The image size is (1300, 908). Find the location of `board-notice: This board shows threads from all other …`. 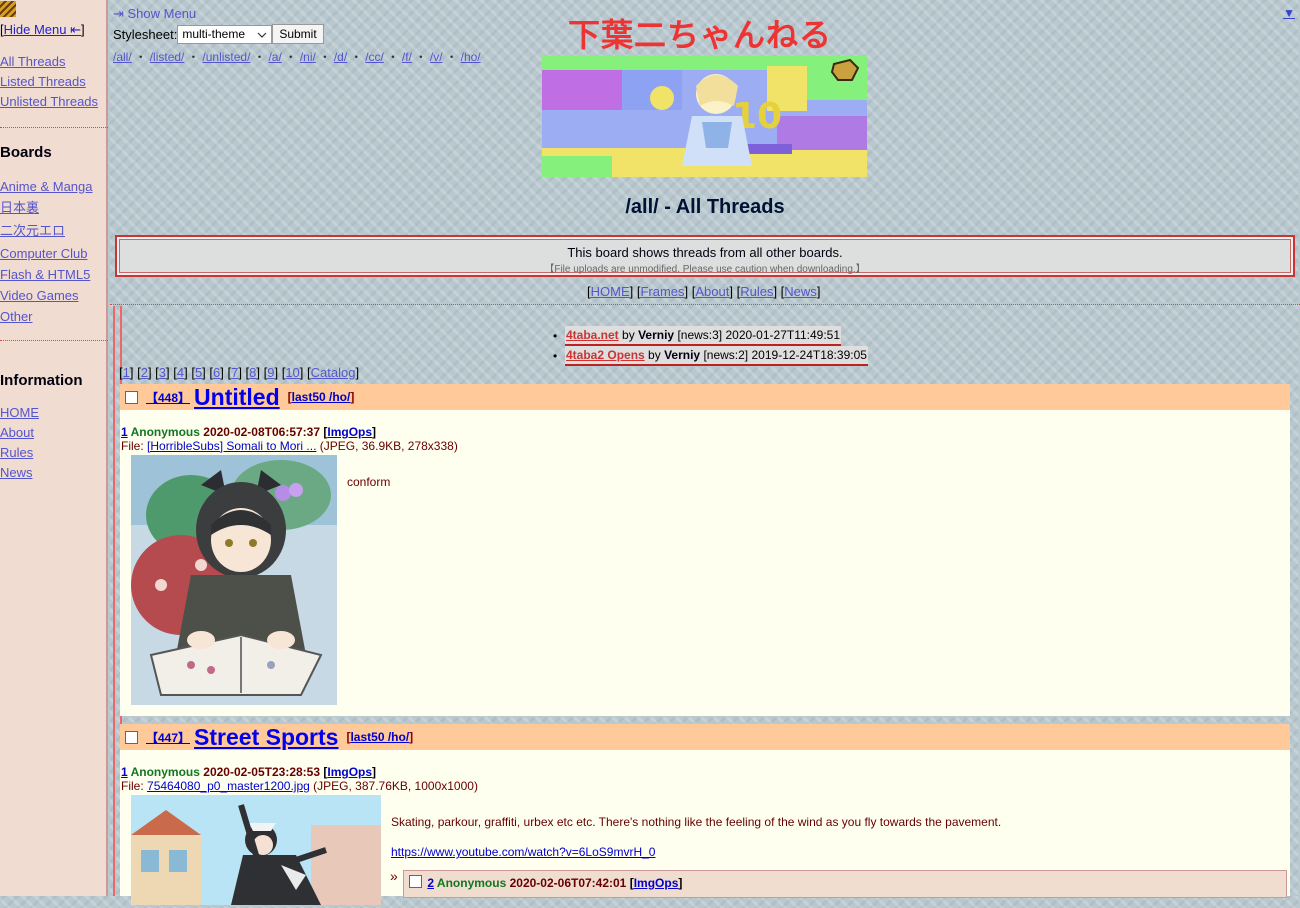

board-notice: This board shows threads from all other … is located at coordinates (705, 256).